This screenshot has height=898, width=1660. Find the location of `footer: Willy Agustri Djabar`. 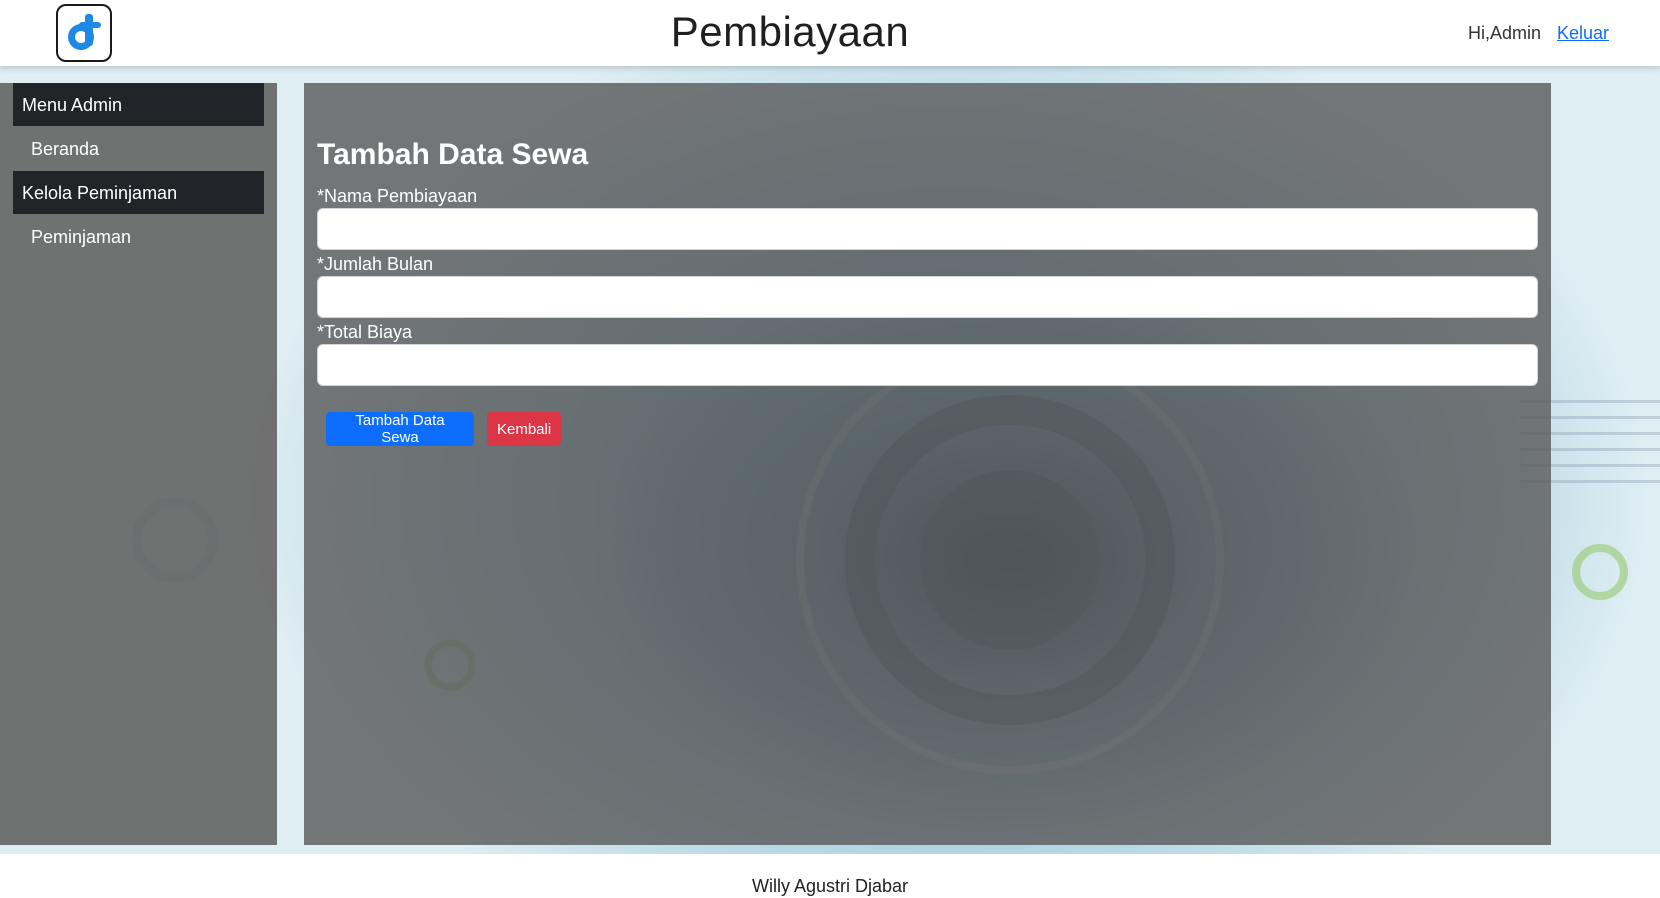

footer: Willy Agustri Djabar is located at coordinates (830, 876).